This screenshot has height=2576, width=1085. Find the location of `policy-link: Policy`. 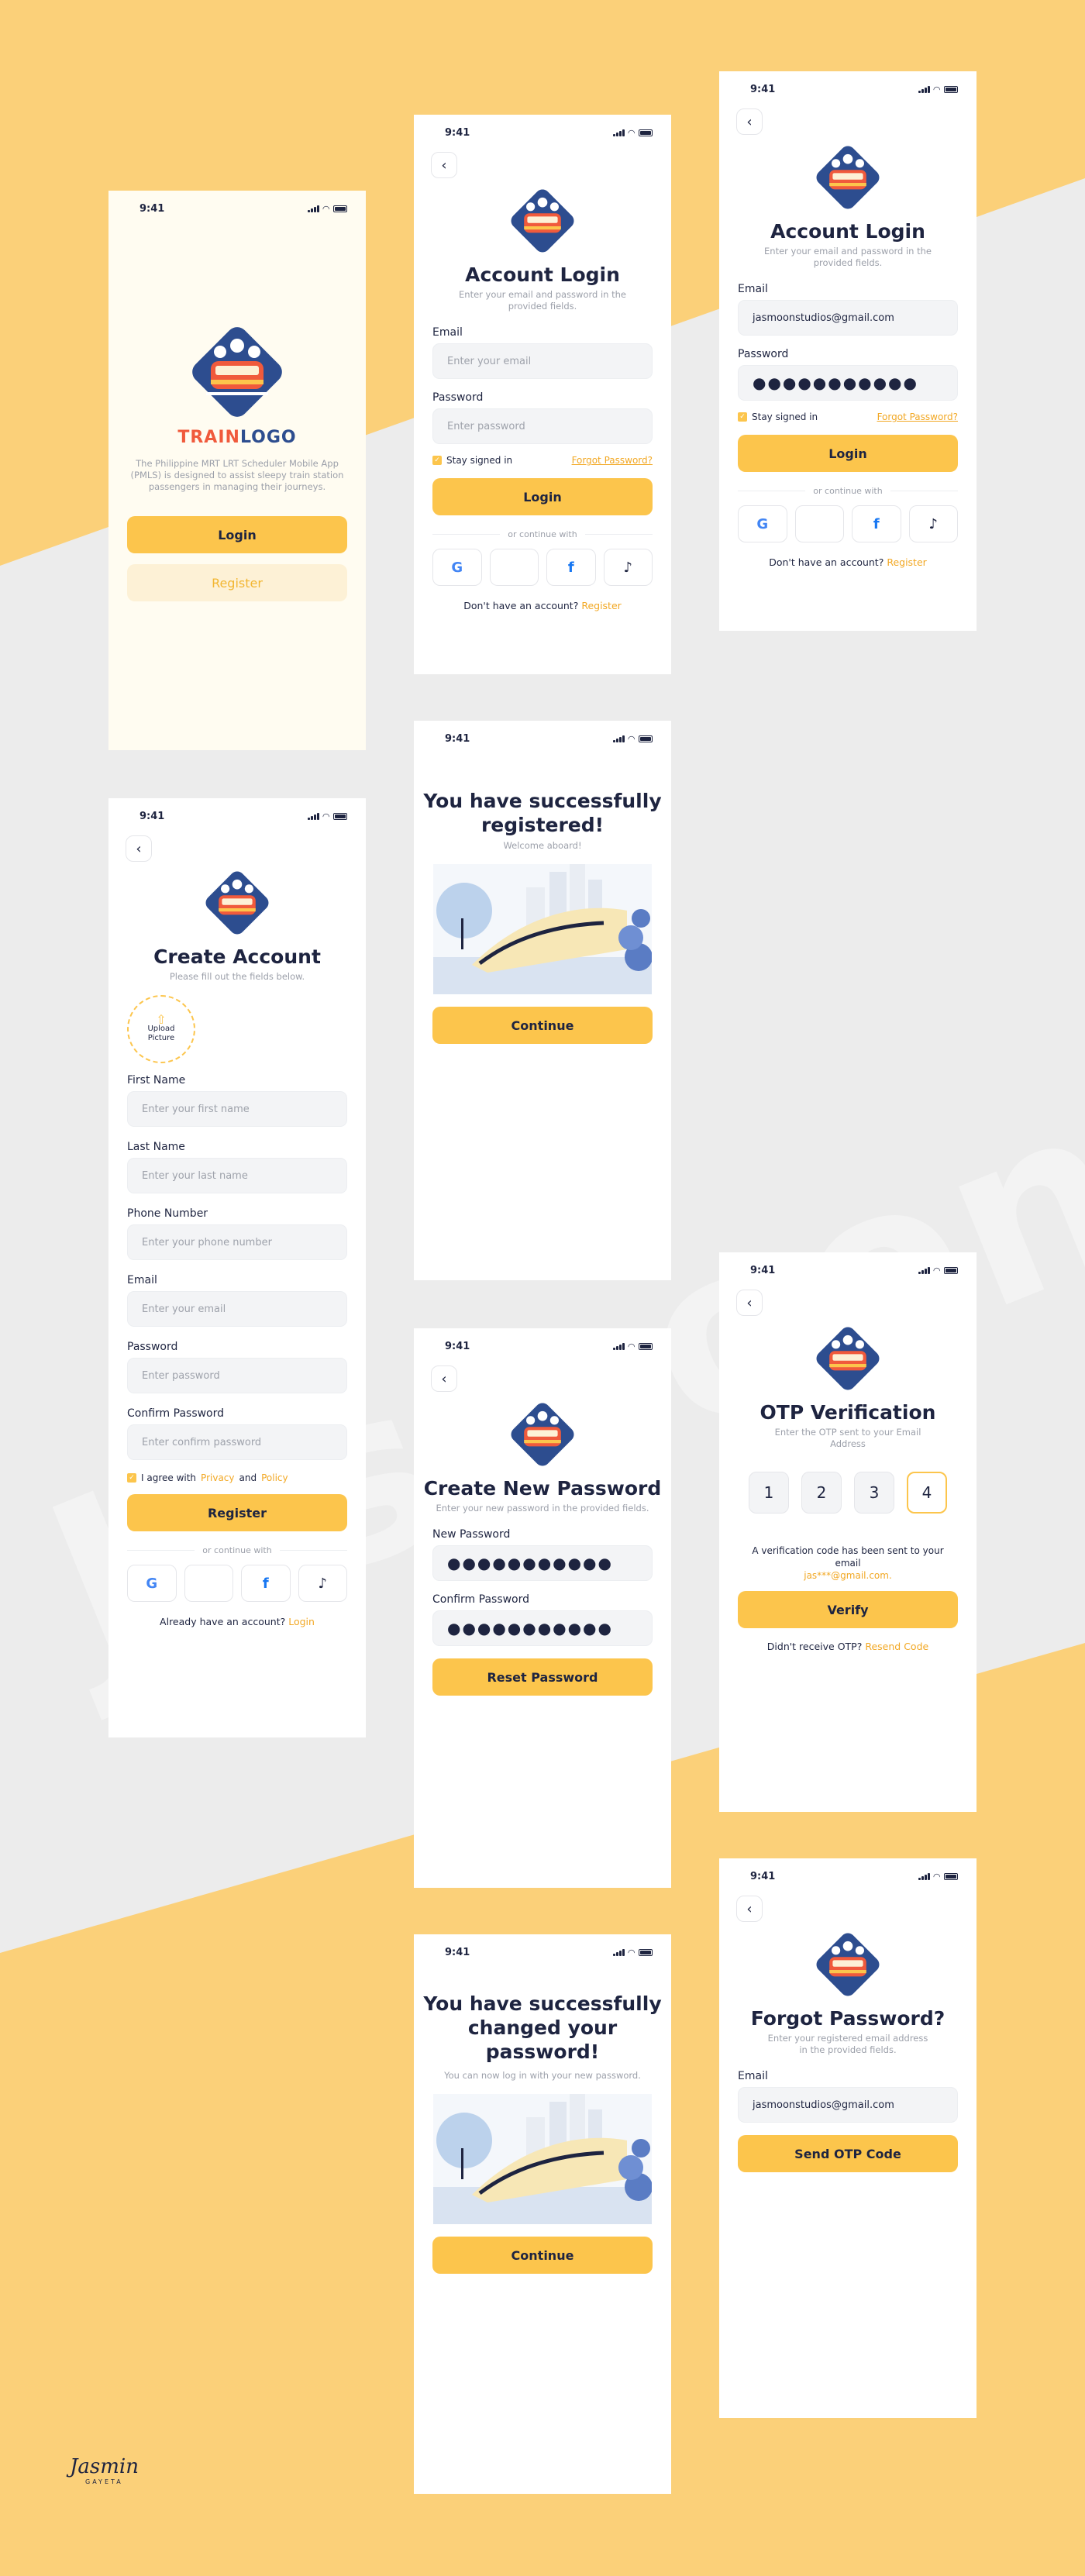

policy-link: Policy is located at coordinates (274, 1477).